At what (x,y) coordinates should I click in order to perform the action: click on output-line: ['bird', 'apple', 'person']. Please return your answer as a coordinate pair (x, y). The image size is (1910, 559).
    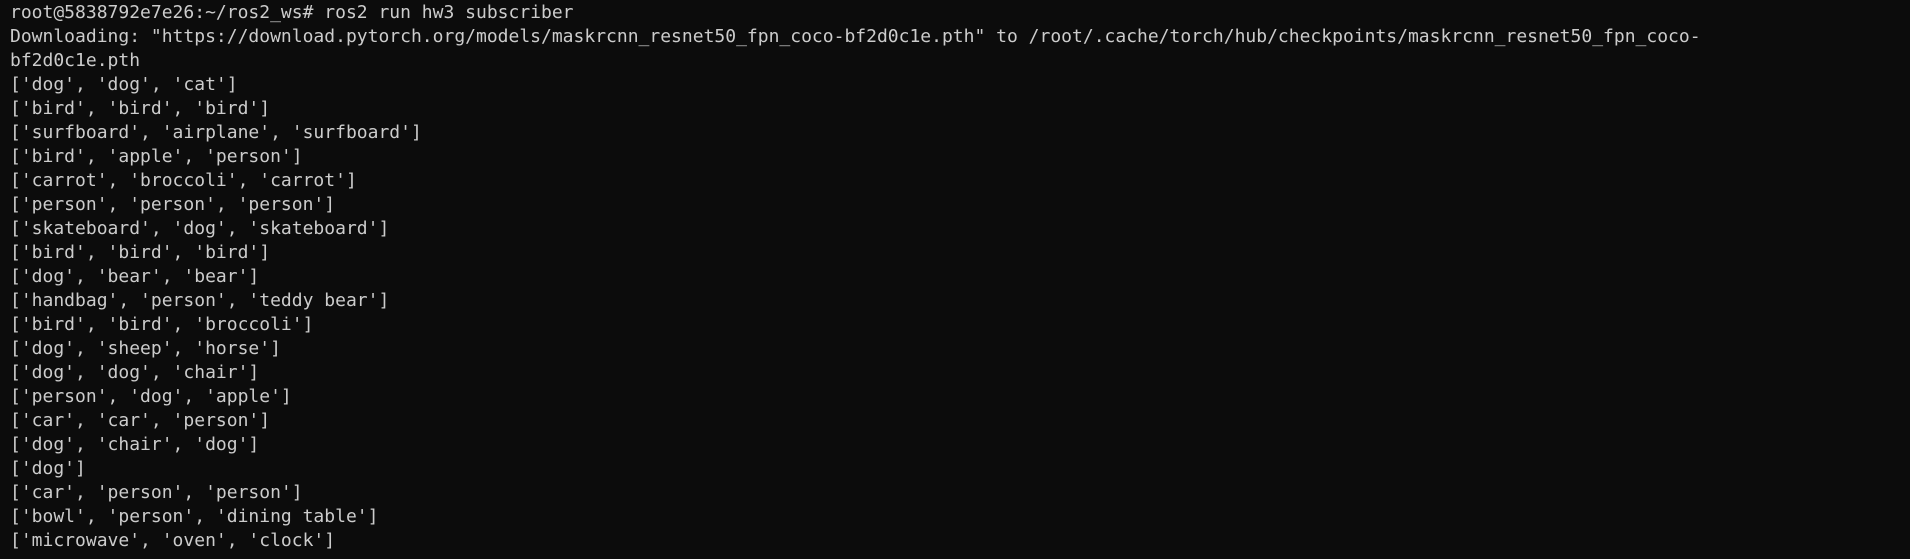
    Looking at the image, I should click on (156, 156).